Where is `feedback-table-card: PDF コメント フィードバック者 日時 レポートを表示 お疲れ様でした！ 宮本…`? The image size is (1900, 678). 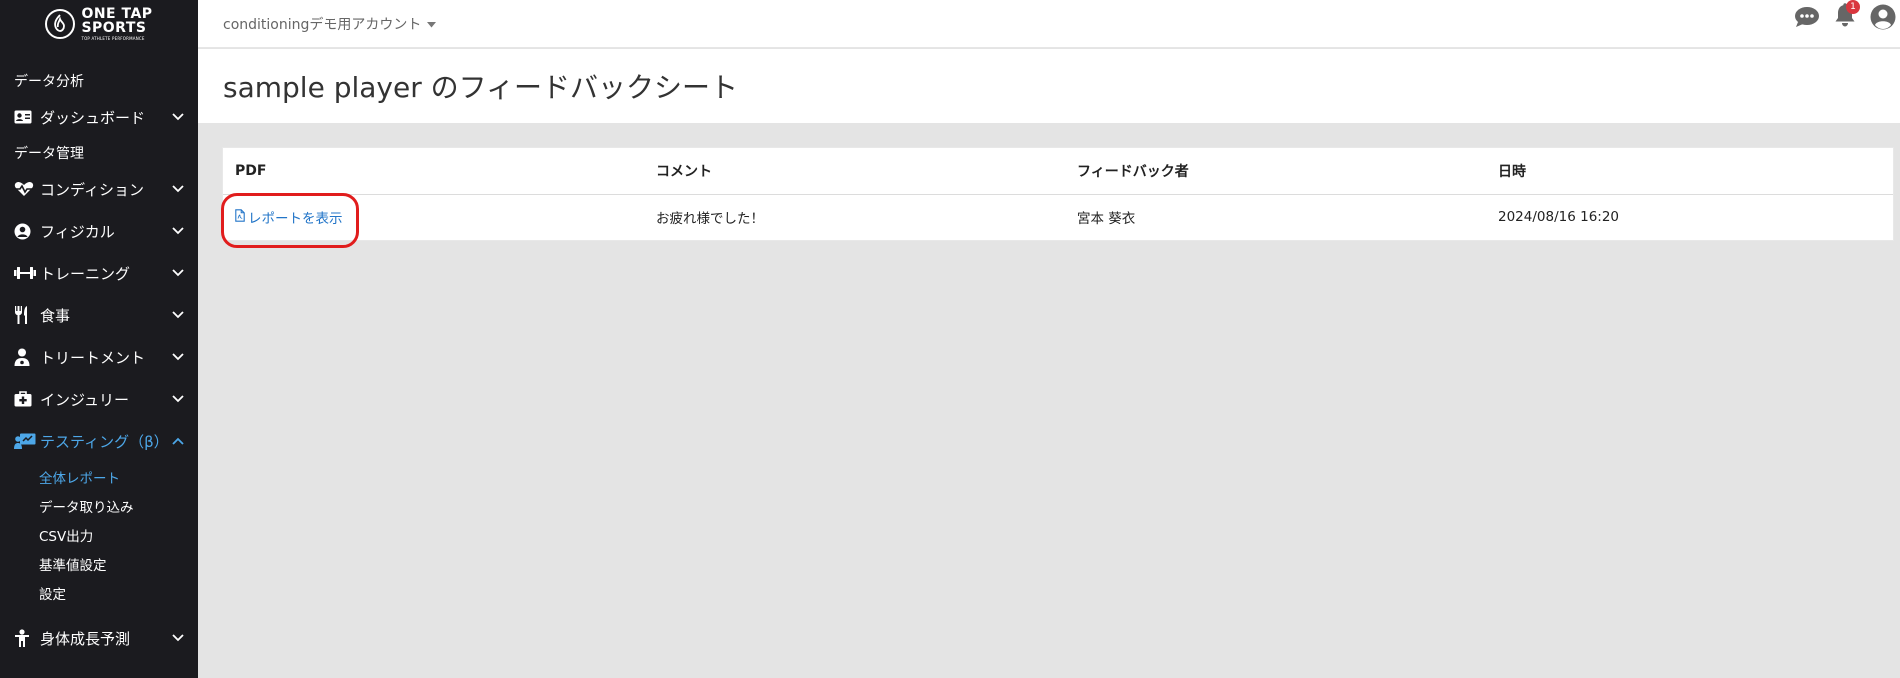
feedback-table-card: PDF コメント フィードバック者 日時 レポートを表示 お疲れ様でした！ 宮本… is located at coordinates (1058, 194).